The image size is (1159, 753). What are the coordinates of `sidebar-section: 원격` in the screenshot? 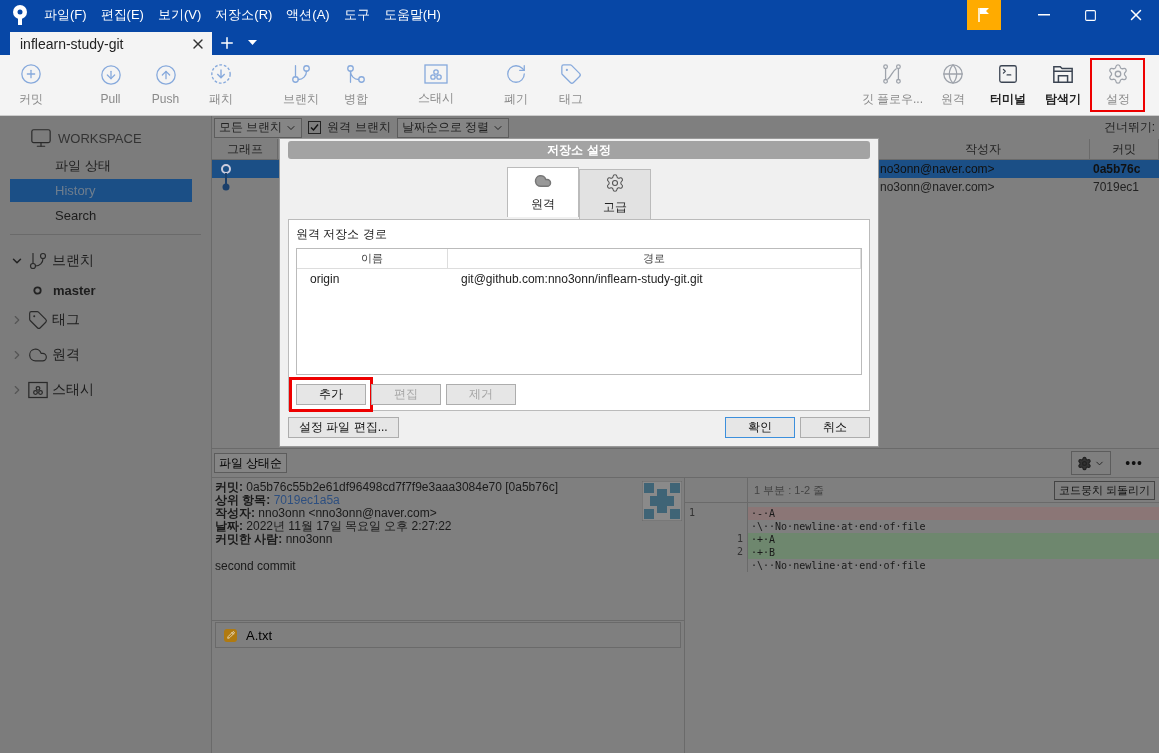 It's located at (105, 354).